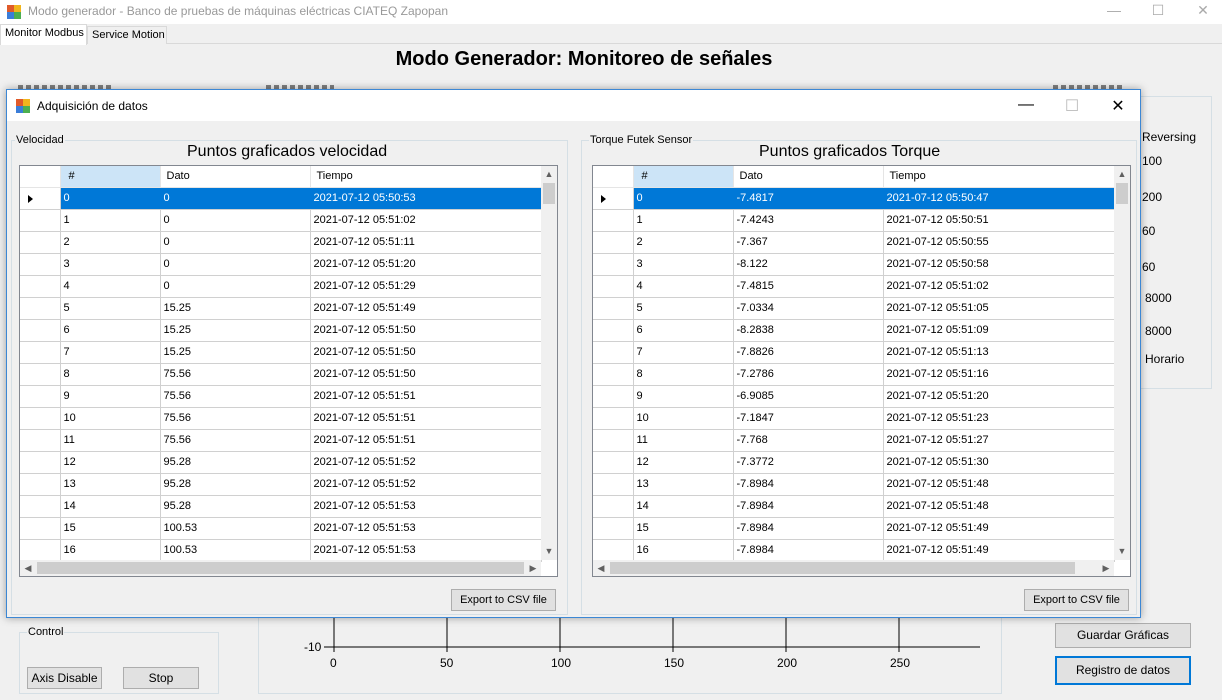 The height and width of the screenshot is (700, 1222). I want to click on table-cell: 6, so click(110, 330).